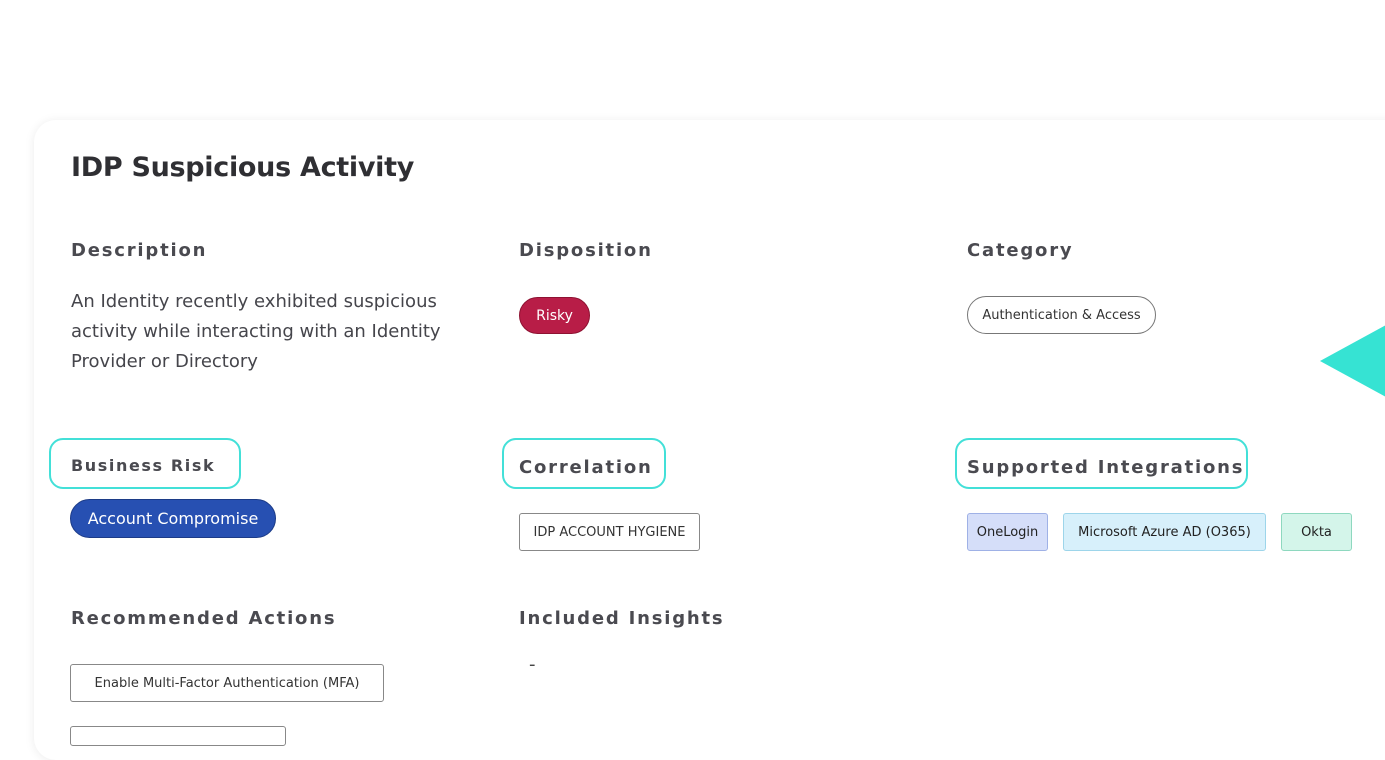  I want to click on recommended-actions-label: Recommended Actions, so click(204, 618).